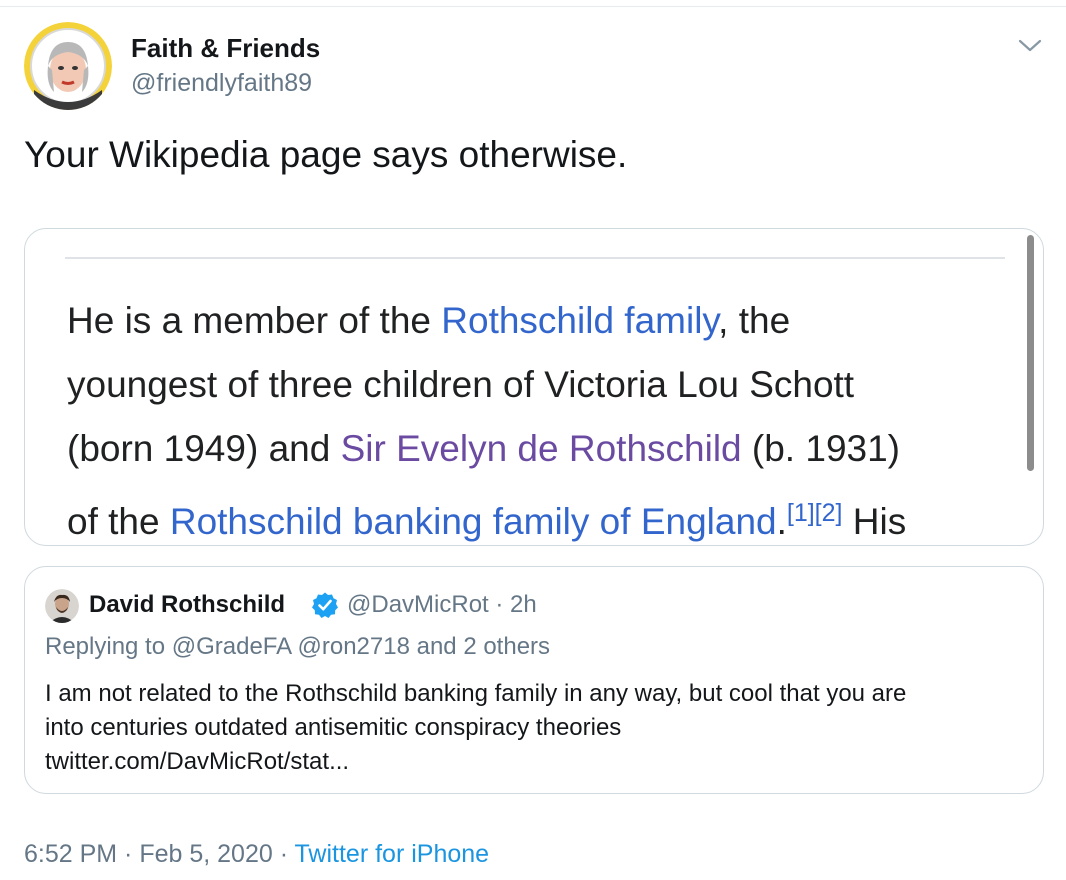 The image size is (1066, 880). Describe the element at coordinates (754, 320) in the screenshot. I see `wiki-text-segment: , the` at that location.